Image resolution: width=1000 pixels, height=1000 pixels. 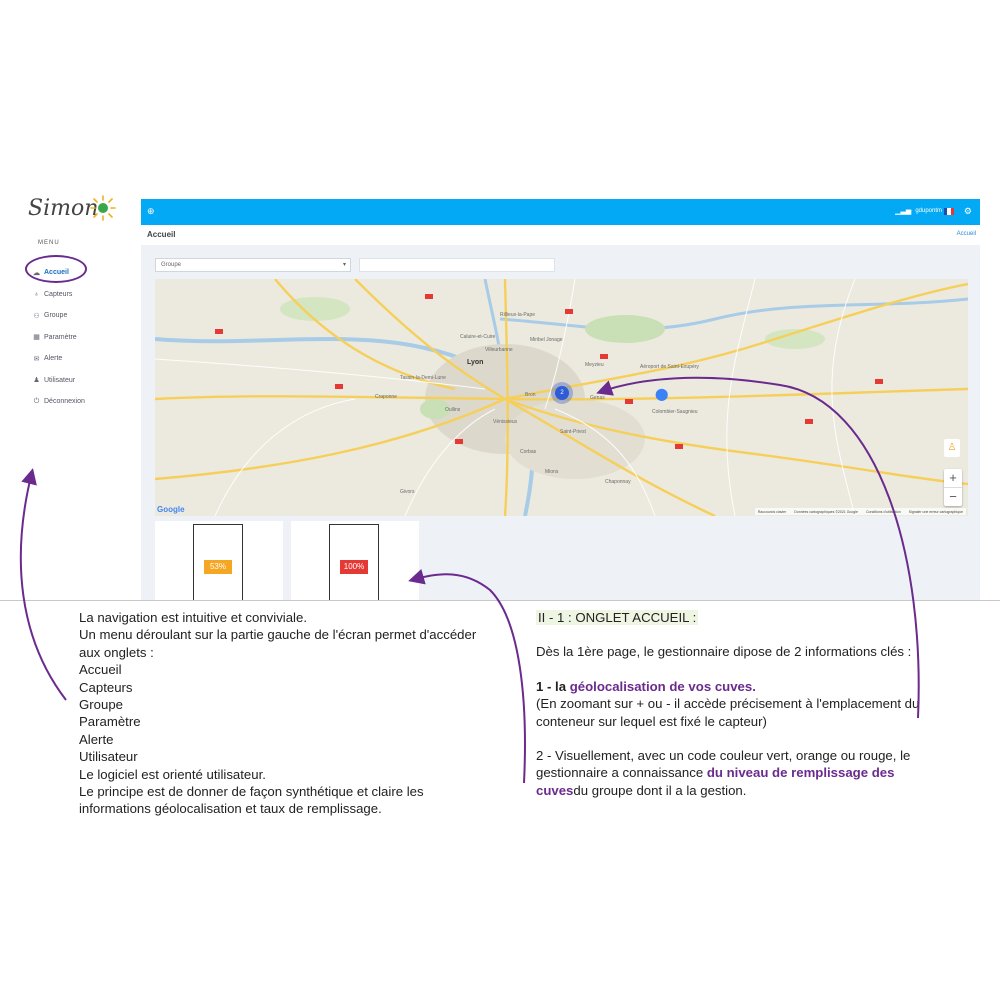 What do you see at coordinates (151, 211) in the screenshot?
I see `menu-toggle-icon: ⊕` at bounding box center [151, 211].